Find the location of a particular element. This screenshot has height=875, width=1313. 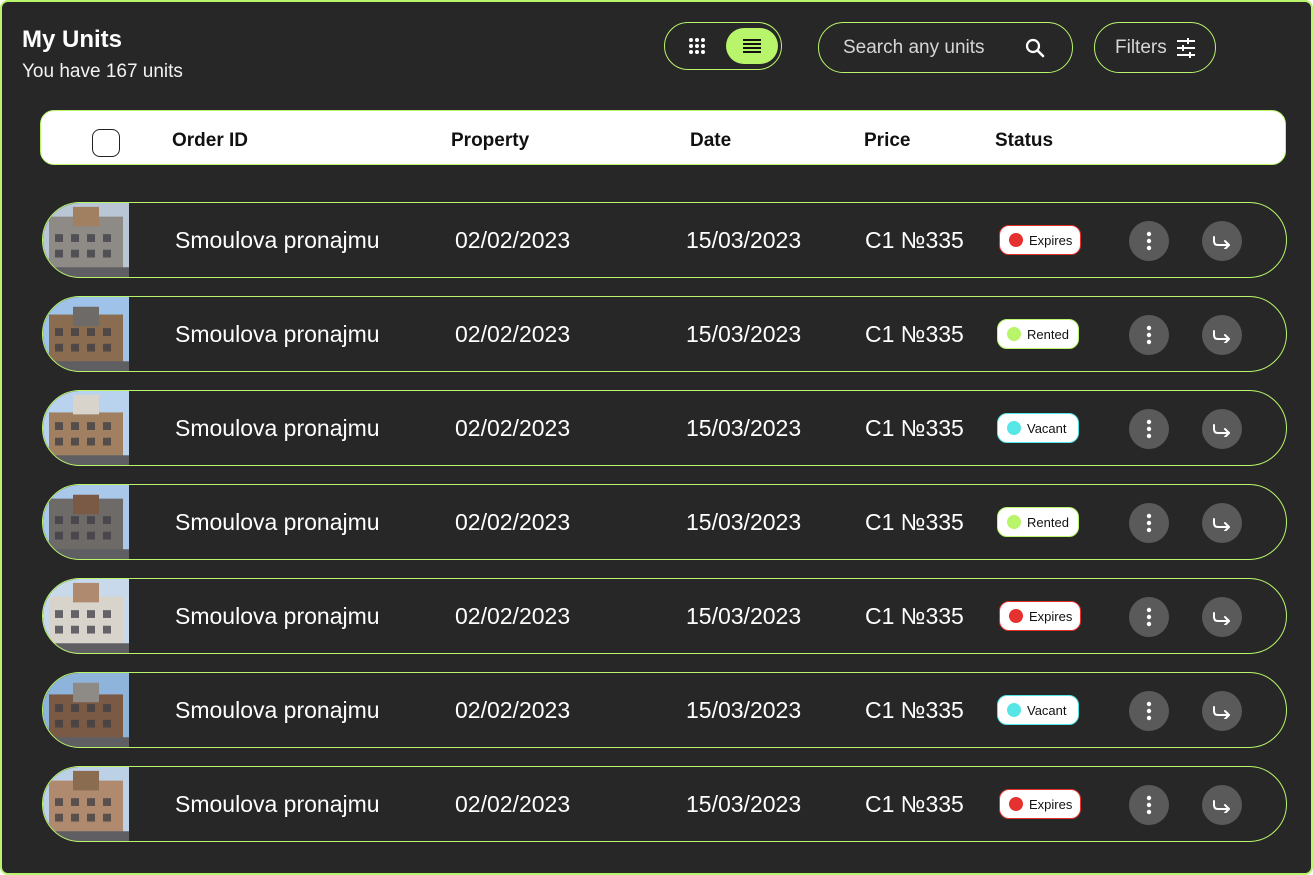

grid-view-button is located at coordinates (697, 46).